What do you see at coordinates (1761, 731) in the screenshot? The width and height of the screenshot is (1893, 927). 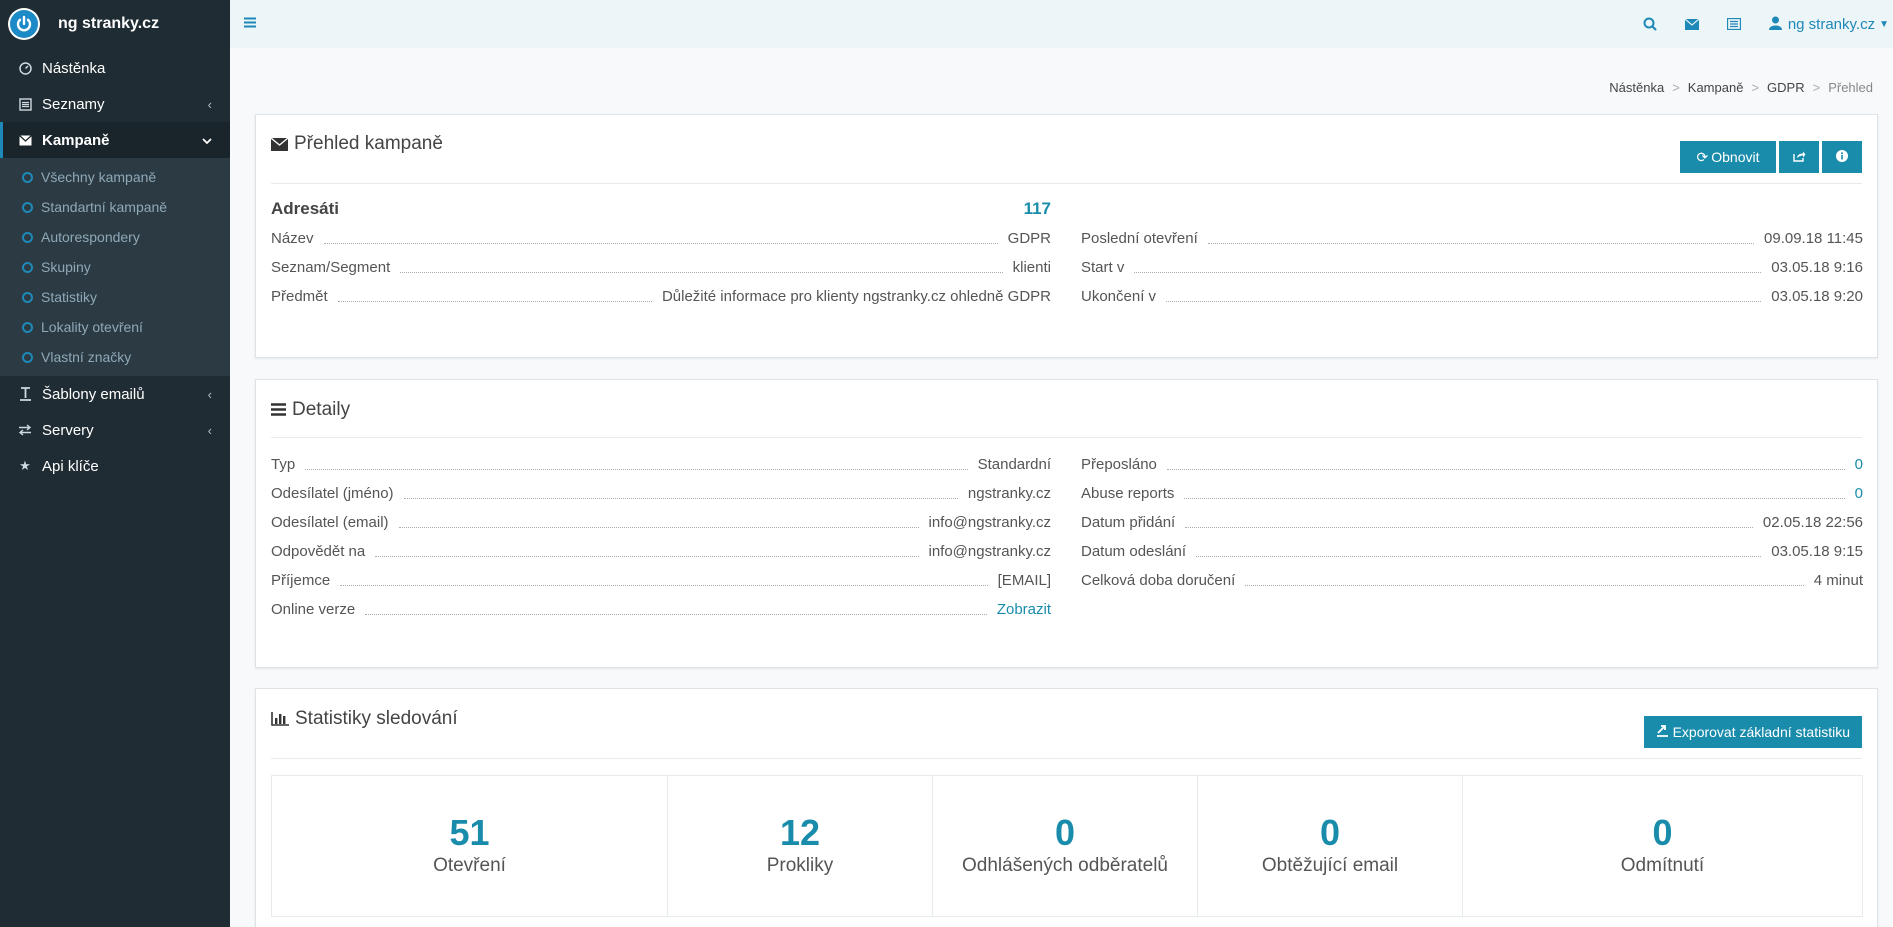 I see `export-label: Exporovat základní statistiku` at bounding box center [1761, 731].